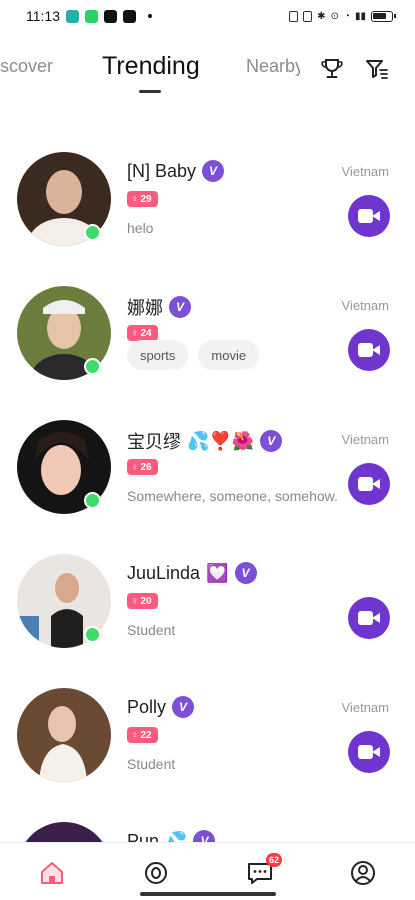  I want to click on watch-icon, so click(156, 873).